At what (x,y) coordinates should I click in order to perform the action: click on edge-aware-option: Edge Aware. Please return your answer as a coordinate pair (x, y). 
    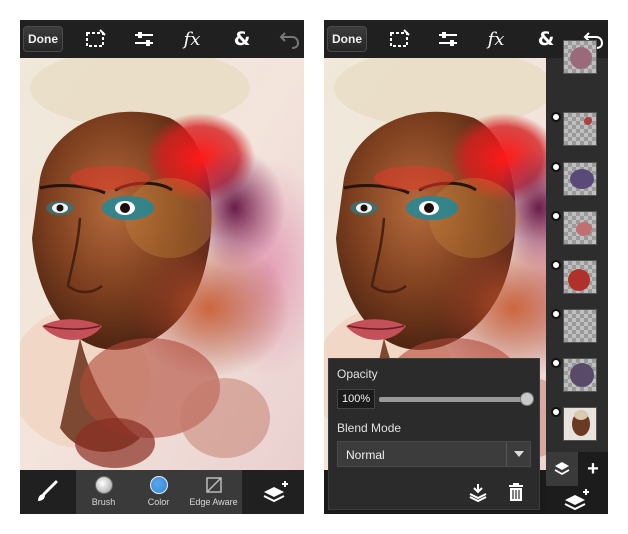
    Looking at the image, I should click on (213, 492).